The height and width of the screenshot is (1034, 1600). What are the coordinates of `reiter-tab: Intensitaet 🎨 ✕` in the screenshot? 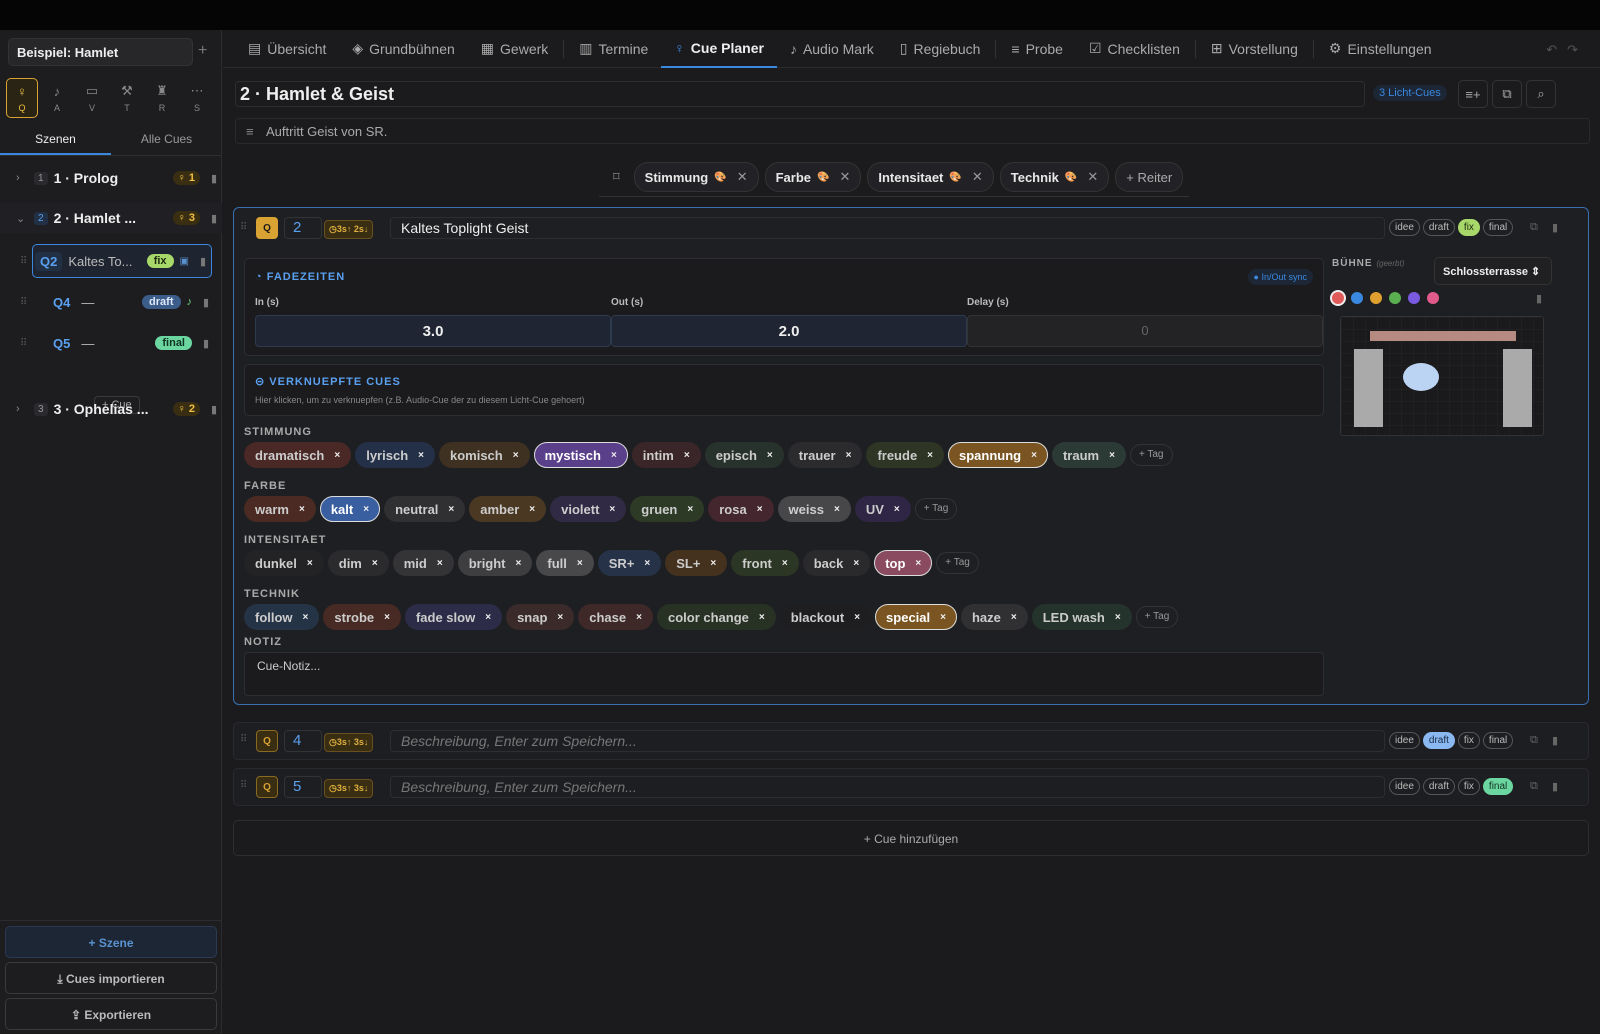 It's located at (930, 177).